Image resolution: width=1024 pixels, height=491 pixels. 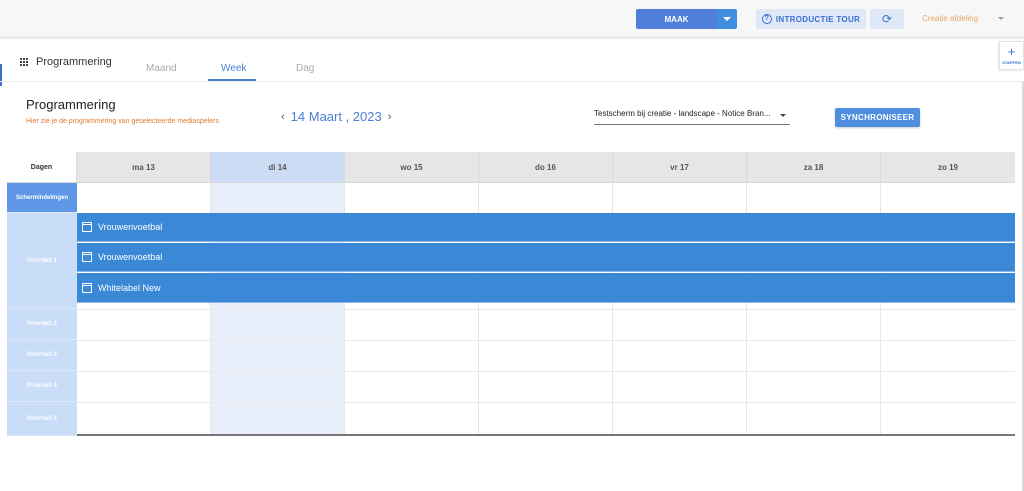 What do you see at coordinates (42, 386) in the screenshot?
I see `row-label-prioriteit-4: Prioriteit 4` at bounding box center [42, 386].